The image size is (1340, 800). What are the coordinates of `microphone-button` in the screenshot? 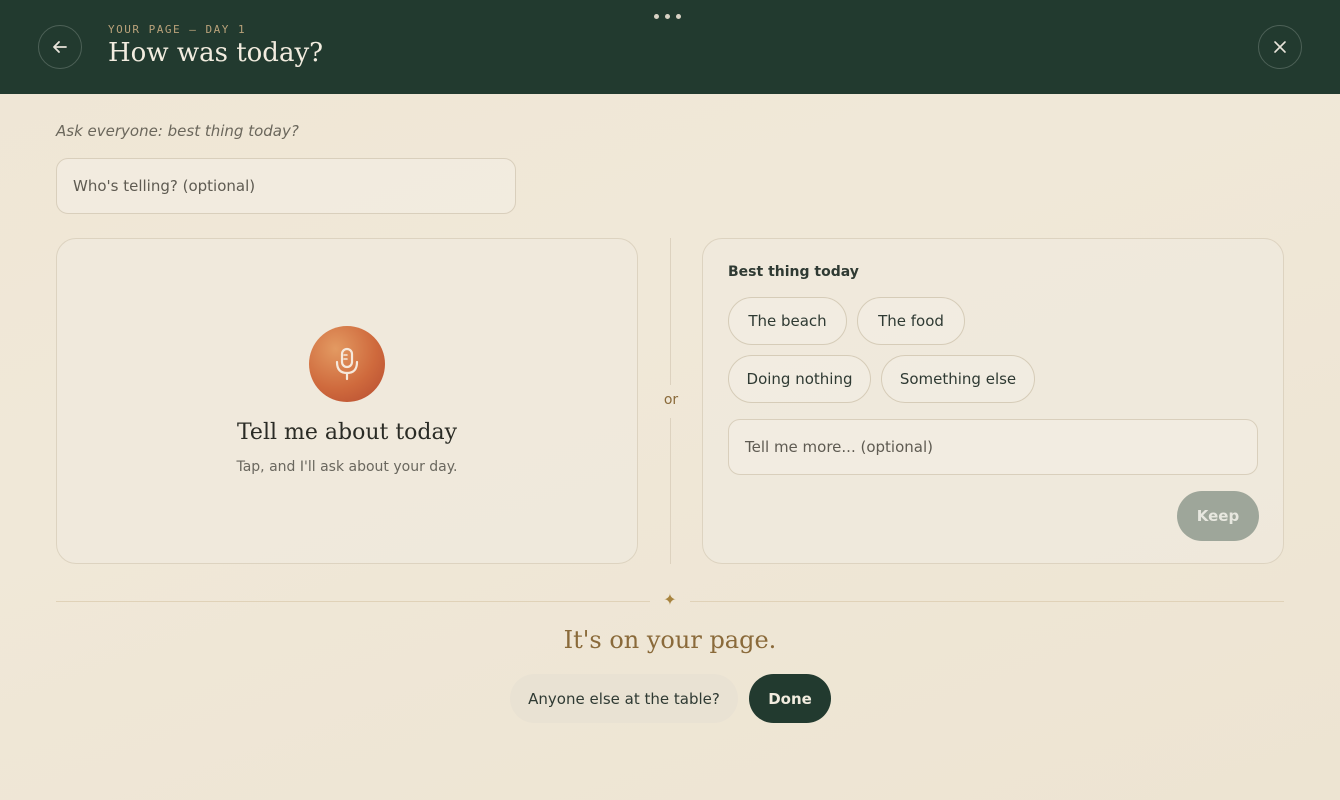 It's located at (347, 364).